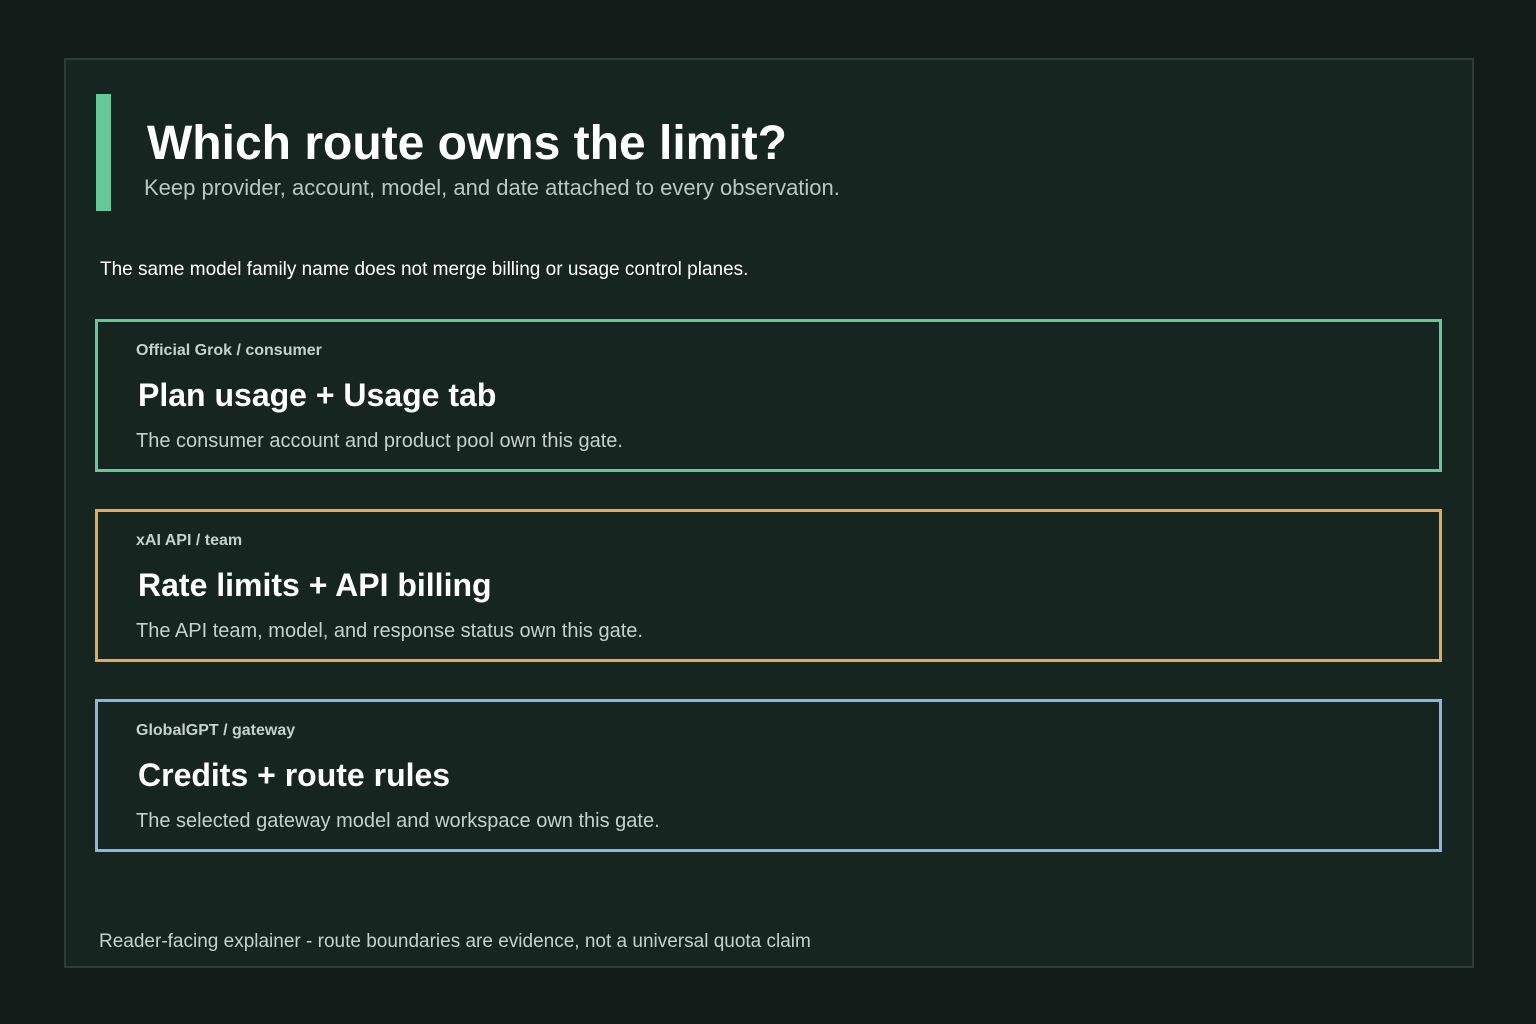 The width and height of the screenshot is (1536, 1024). Describe the element at coordinates (229, 350) in the screenshot. I see `route-card-label: Official Grok / consumer` at that location.